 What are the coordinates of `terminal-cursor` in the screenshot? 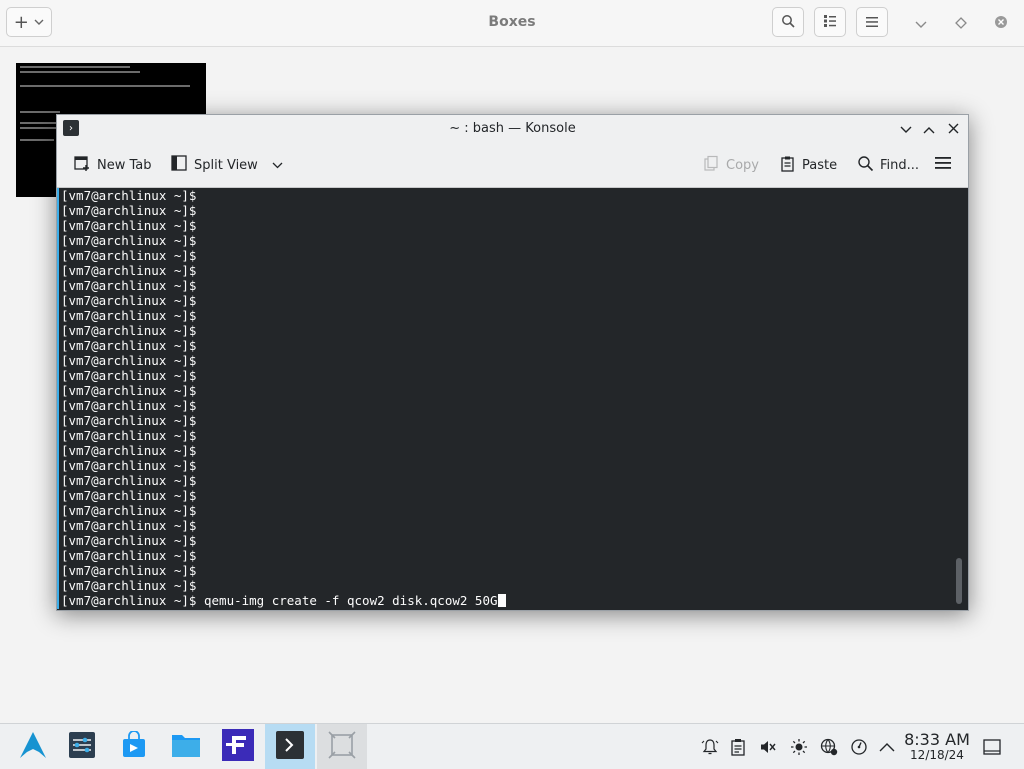 It's located at (501, 600).